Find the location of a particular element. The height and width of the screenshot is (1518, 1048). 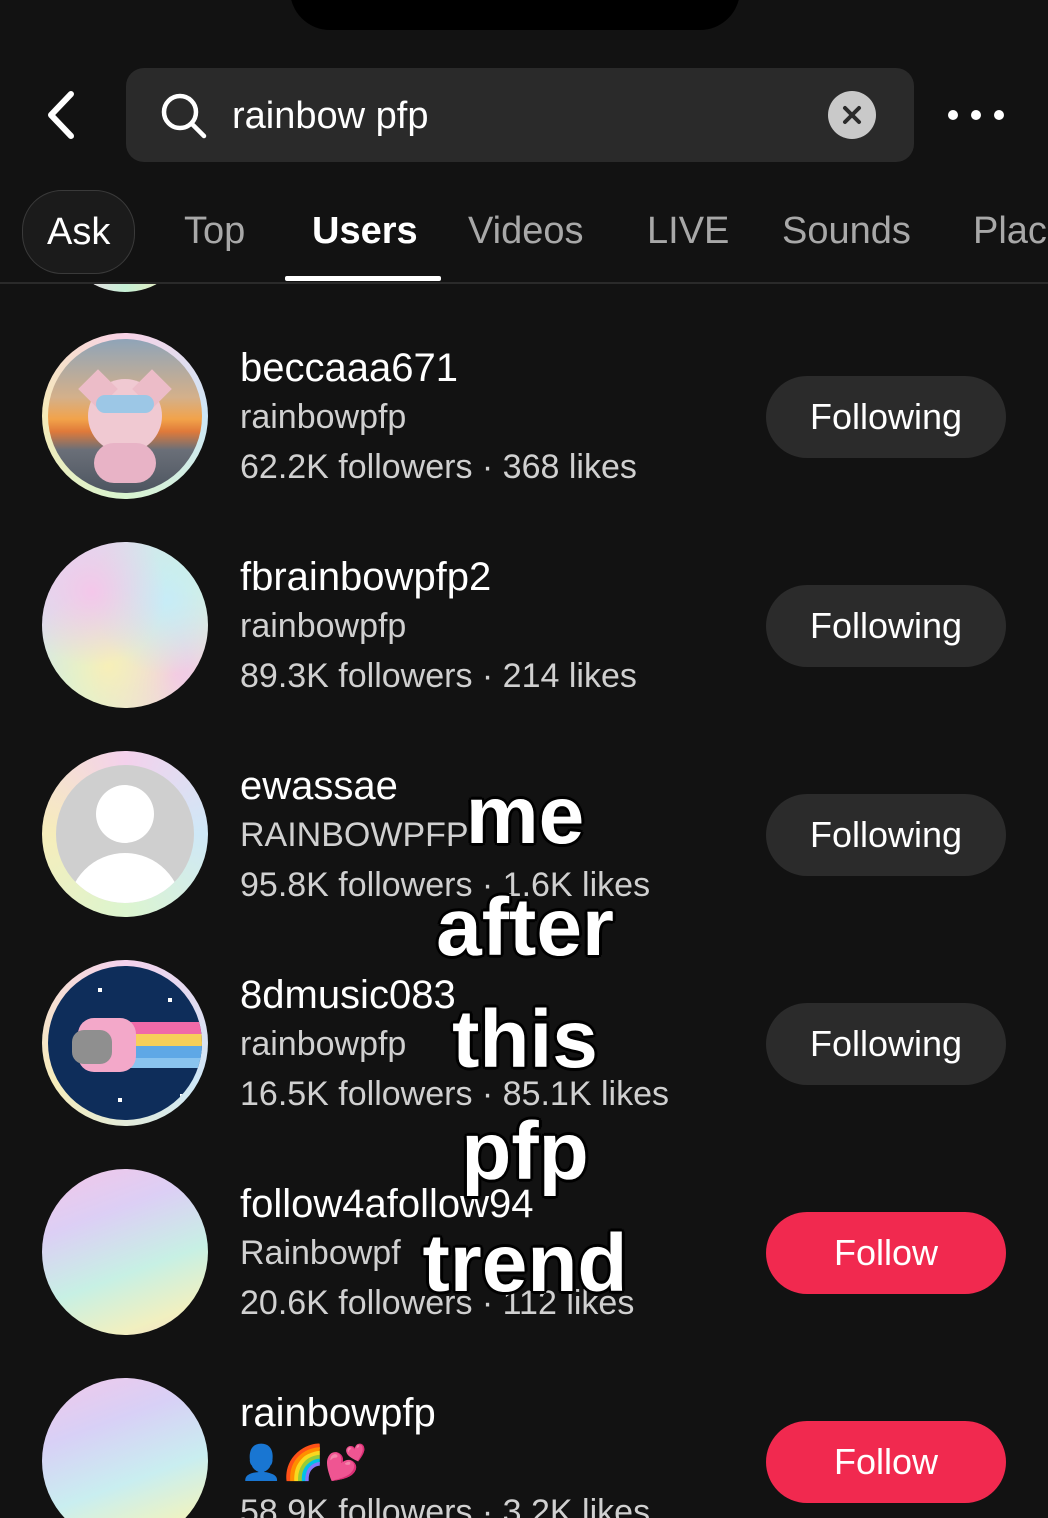

user-stats: 16.5K followers · 85.1K likes is located at coordinates (454, 1094).